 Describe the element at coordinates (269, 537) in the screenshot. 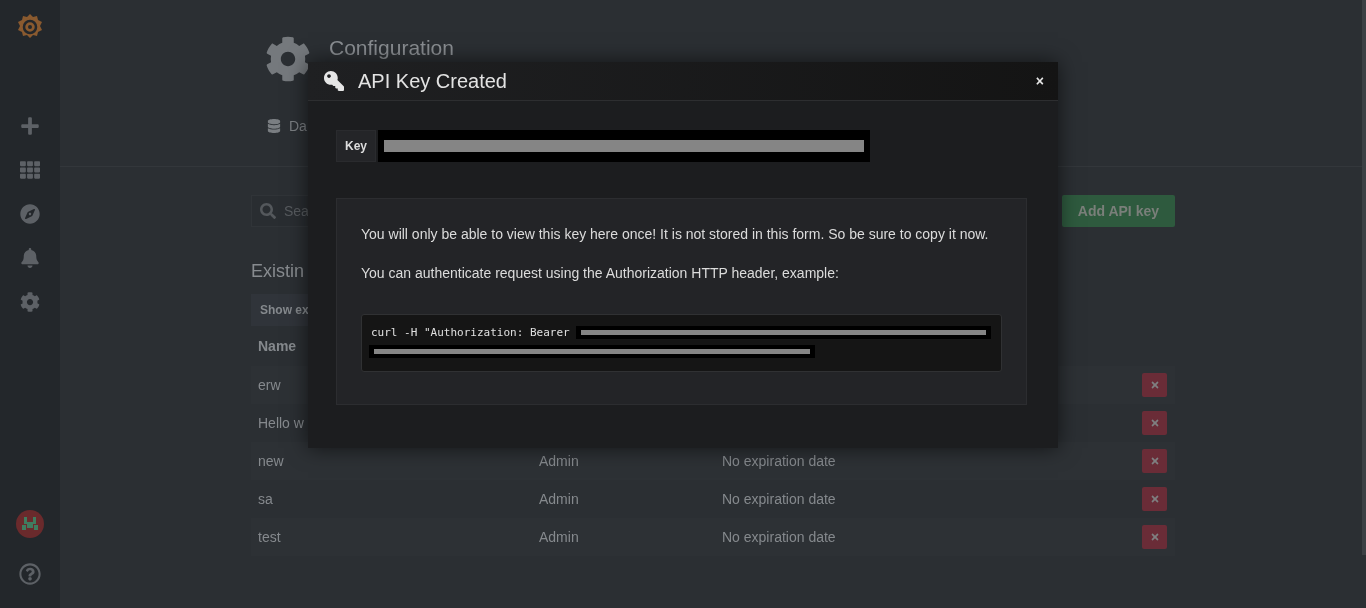

I see `table-cell: test` at that location.